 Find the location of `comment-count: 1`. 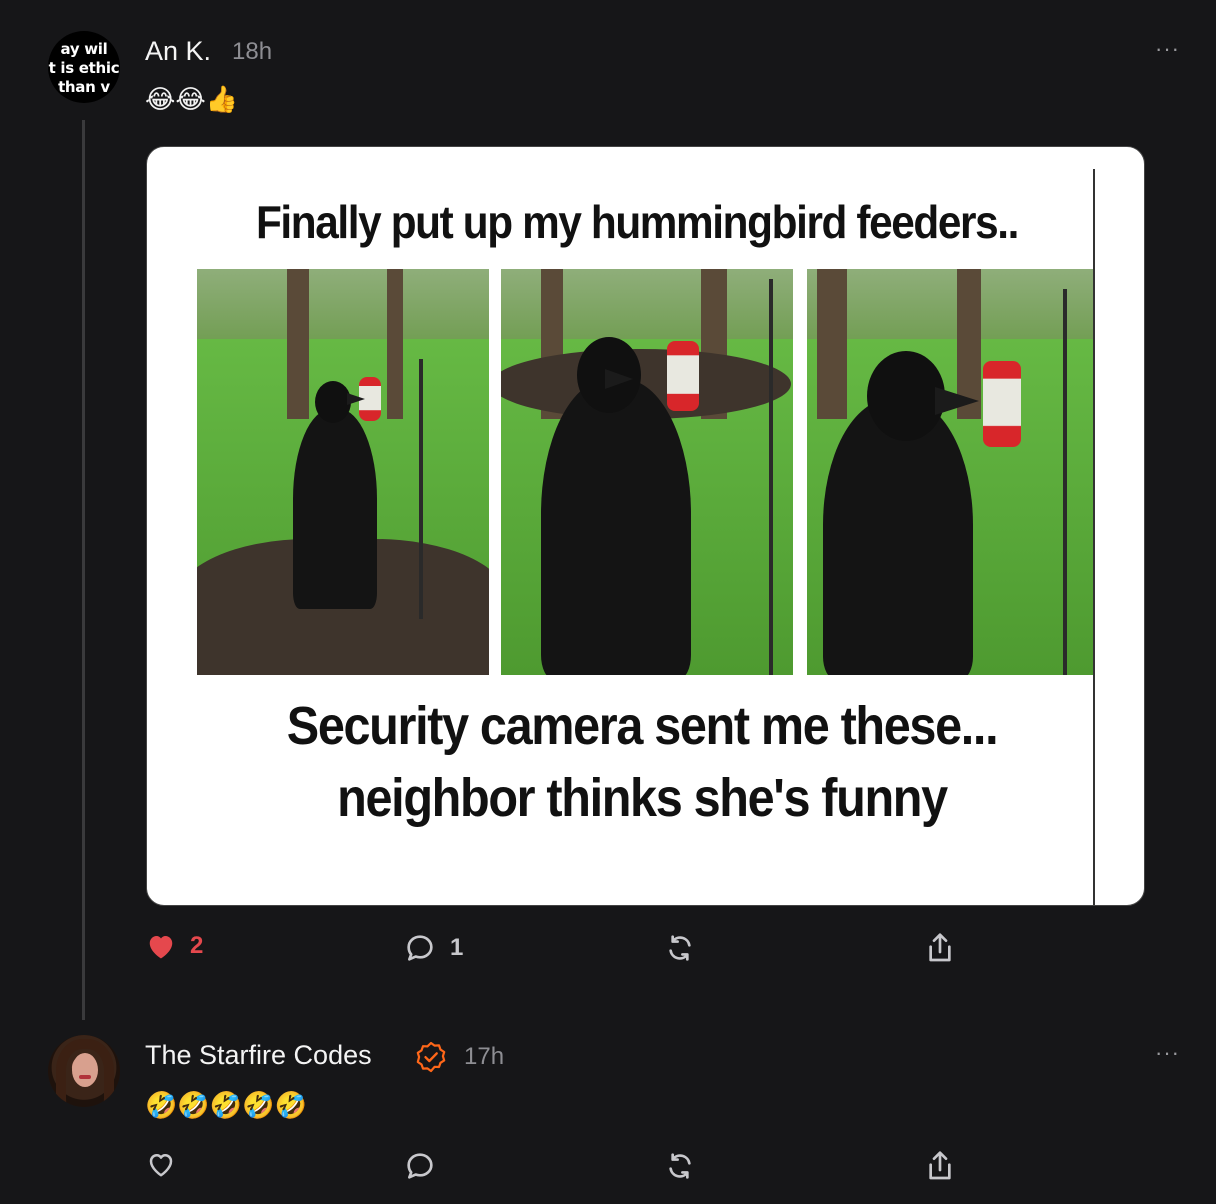

comment-count: 1 is located at coordinates (457, 947).